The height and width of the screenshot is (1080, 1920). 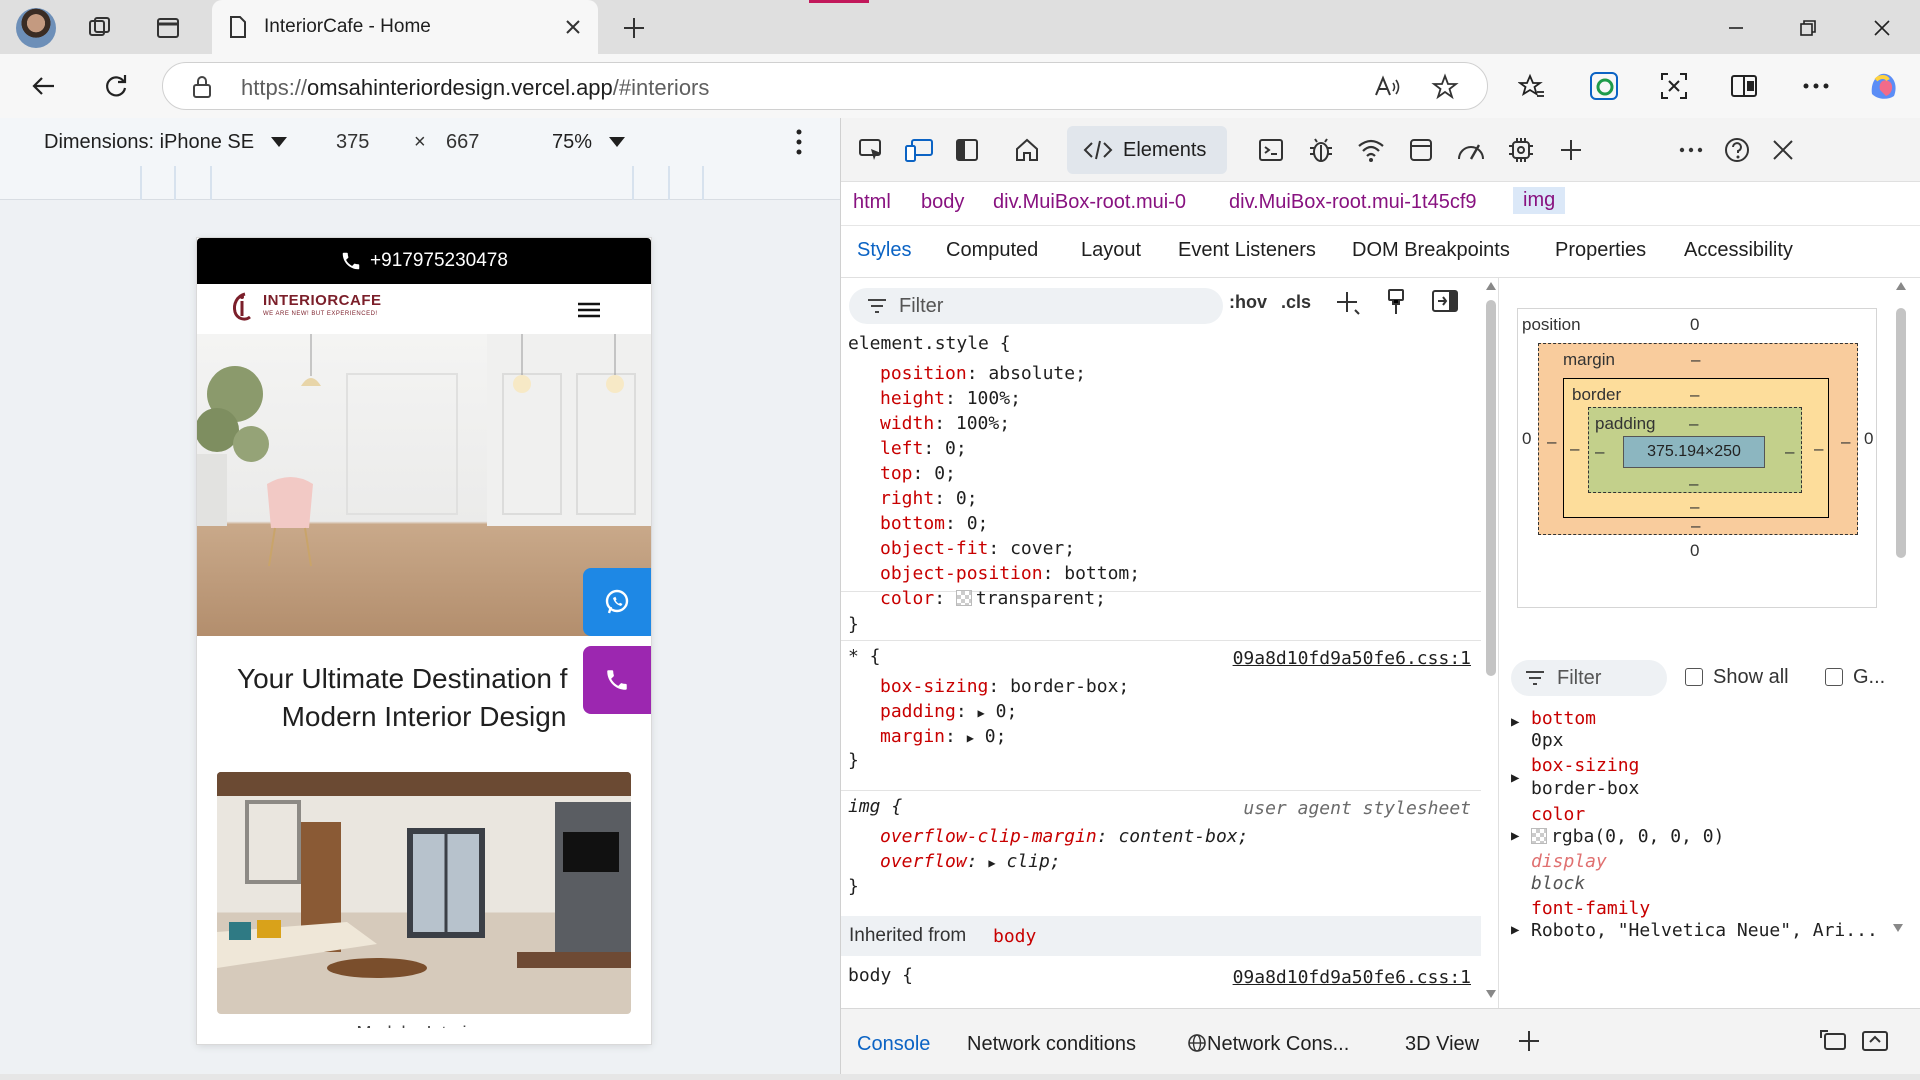 What do you see at coordinates (884, 250) in the screenshot?
I see `tab-styles: Styles` at bounding box center [884, 250].